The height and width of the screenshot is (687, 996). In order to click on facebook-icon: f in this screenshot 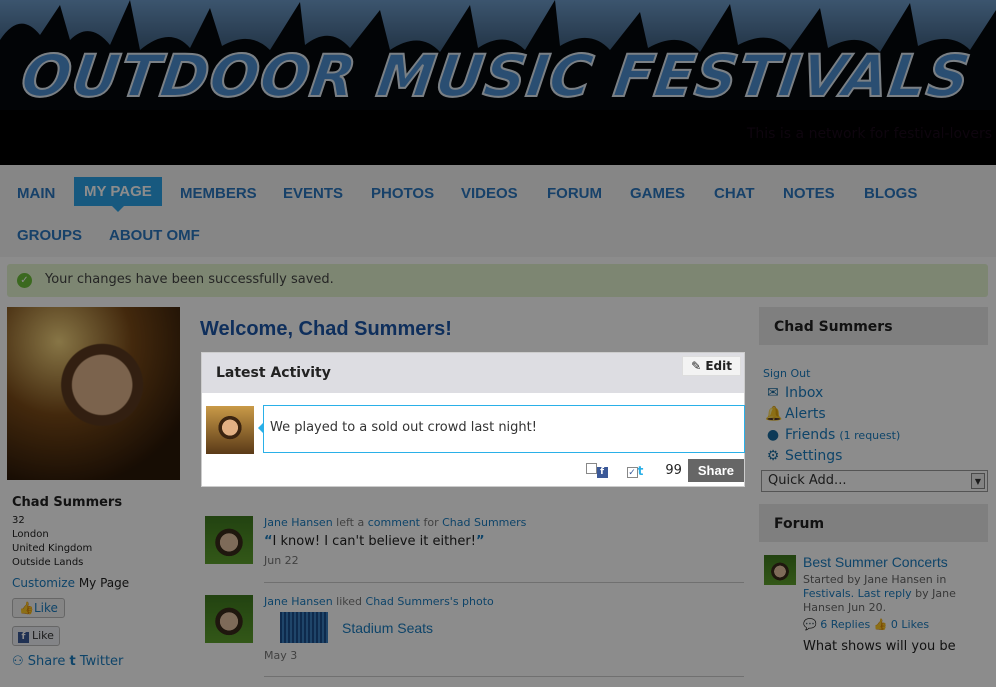, I will do `click(602, 472)`.